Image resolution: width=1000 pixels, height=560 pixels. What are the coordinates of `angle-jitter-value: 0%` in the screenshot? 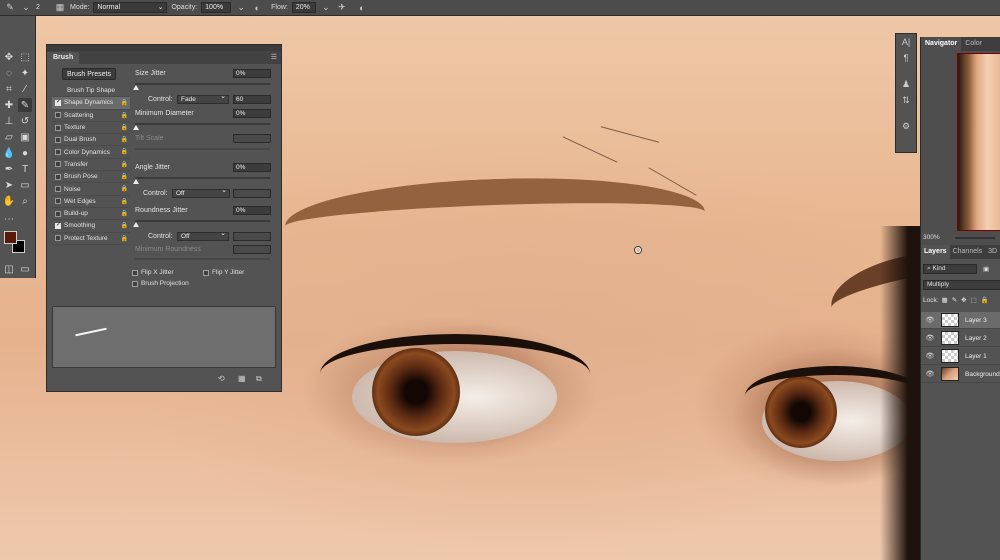 It's located at (252, 167).